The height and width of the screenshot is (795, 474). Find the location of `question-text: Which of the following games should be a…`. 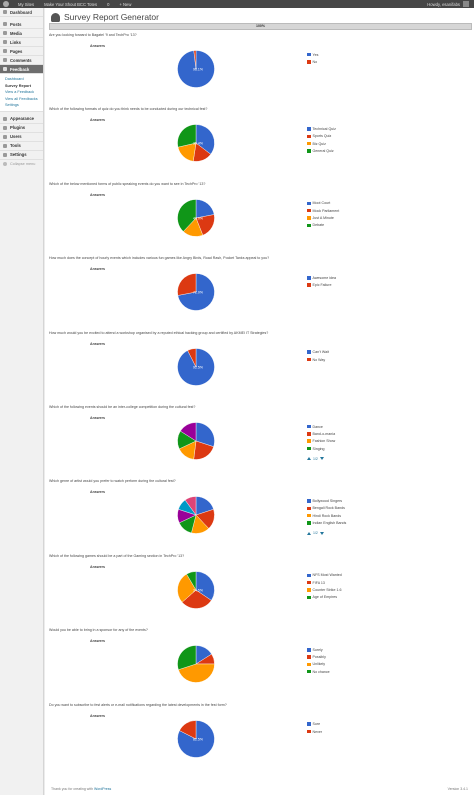

question-text: Which of the following games should be a… is located at coordinates (117, 555).